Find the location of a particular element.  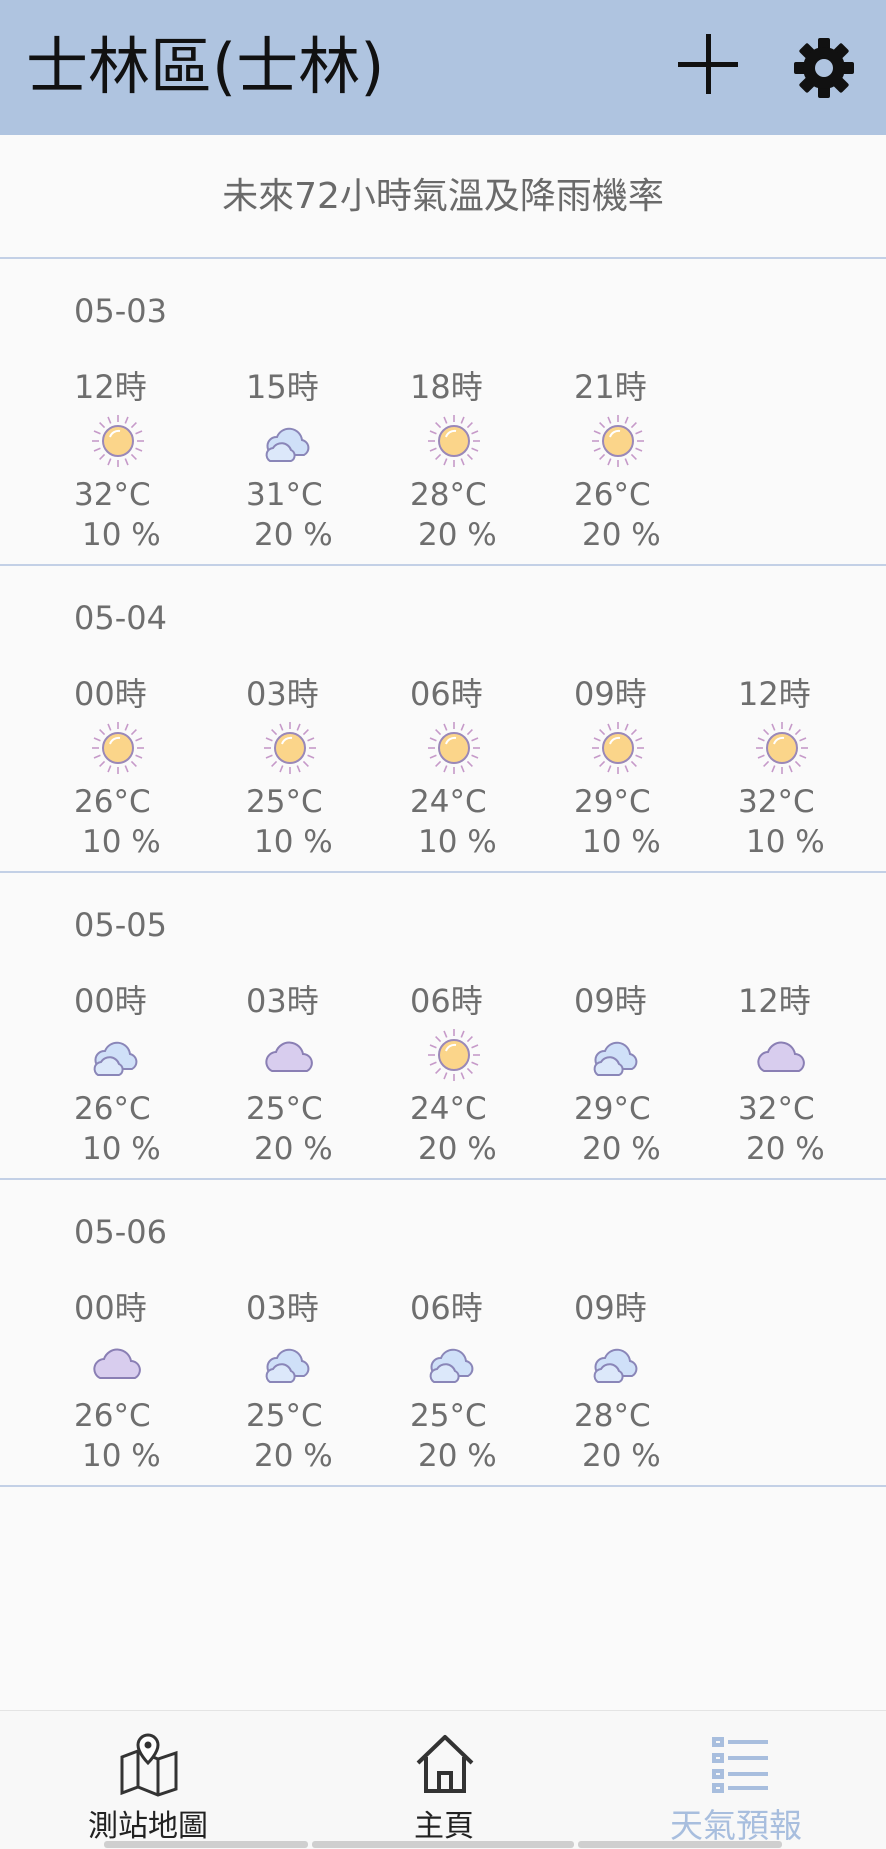

gear-icon is located at coordinates (824, 68).